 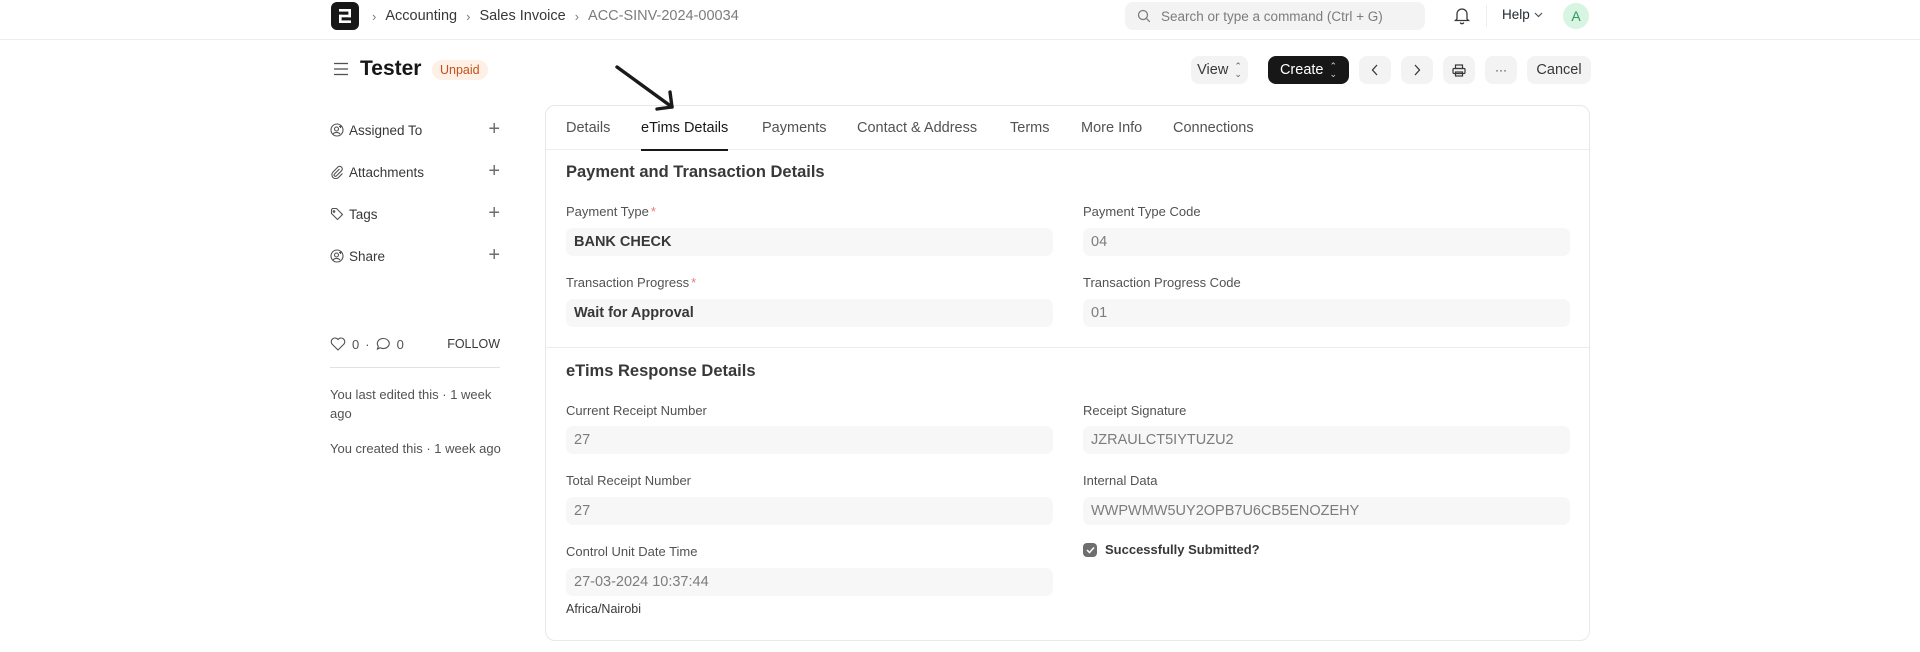 What do you see at coordinates (345, 16) in the screenshot?
I see `app-logo` at bounding box center [345, 16].